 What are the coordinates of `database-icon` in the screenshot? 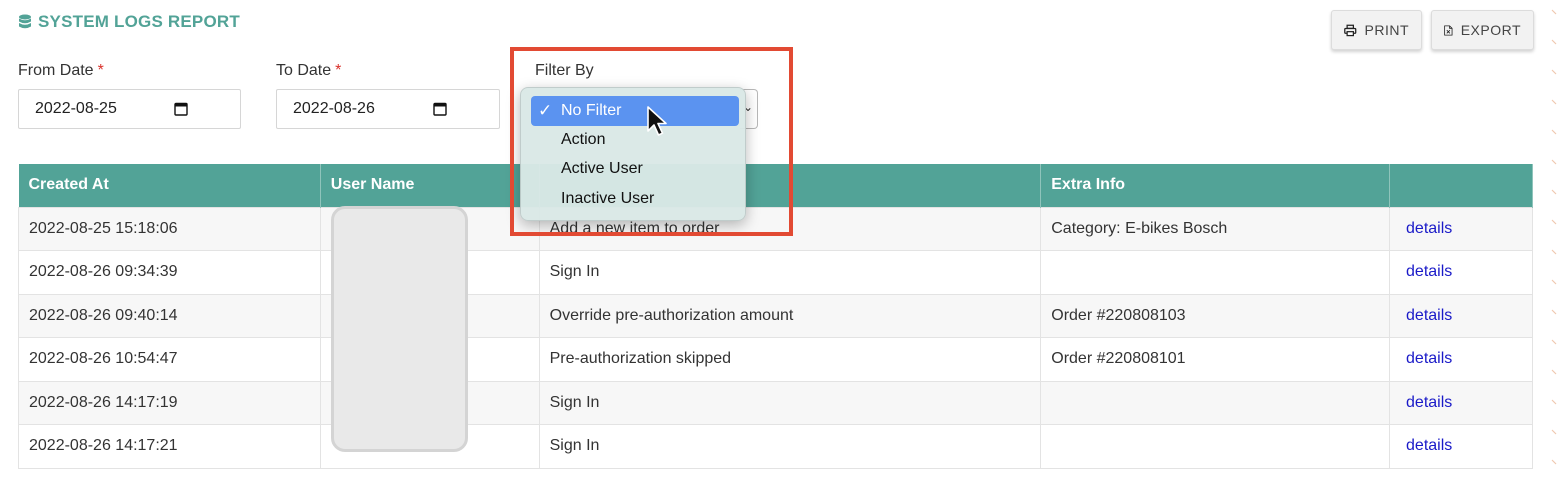 It's located at (25, 21).